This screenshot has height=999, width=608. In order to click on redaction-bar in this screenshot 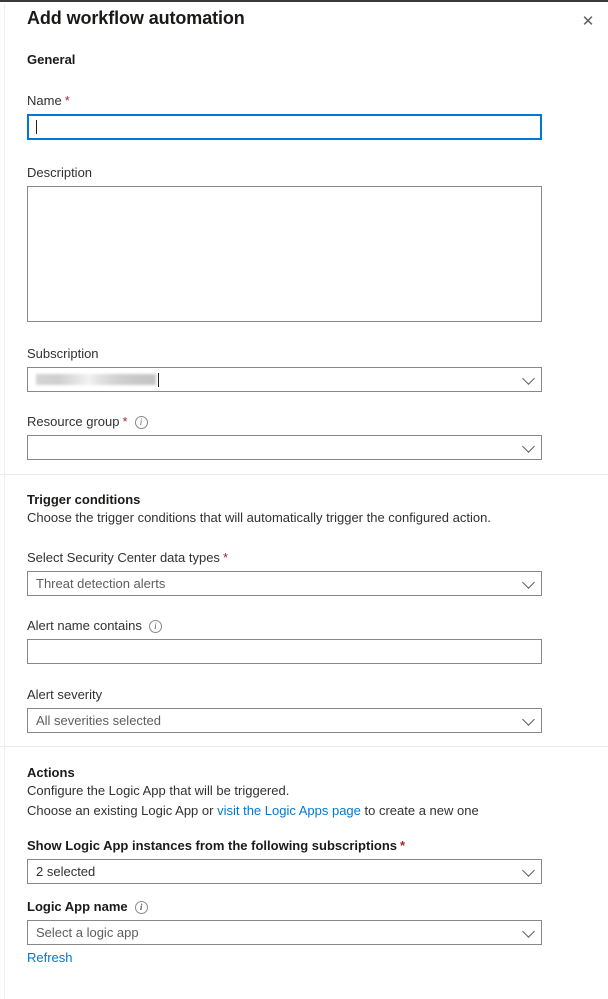, I will do `click(96, 379)`.